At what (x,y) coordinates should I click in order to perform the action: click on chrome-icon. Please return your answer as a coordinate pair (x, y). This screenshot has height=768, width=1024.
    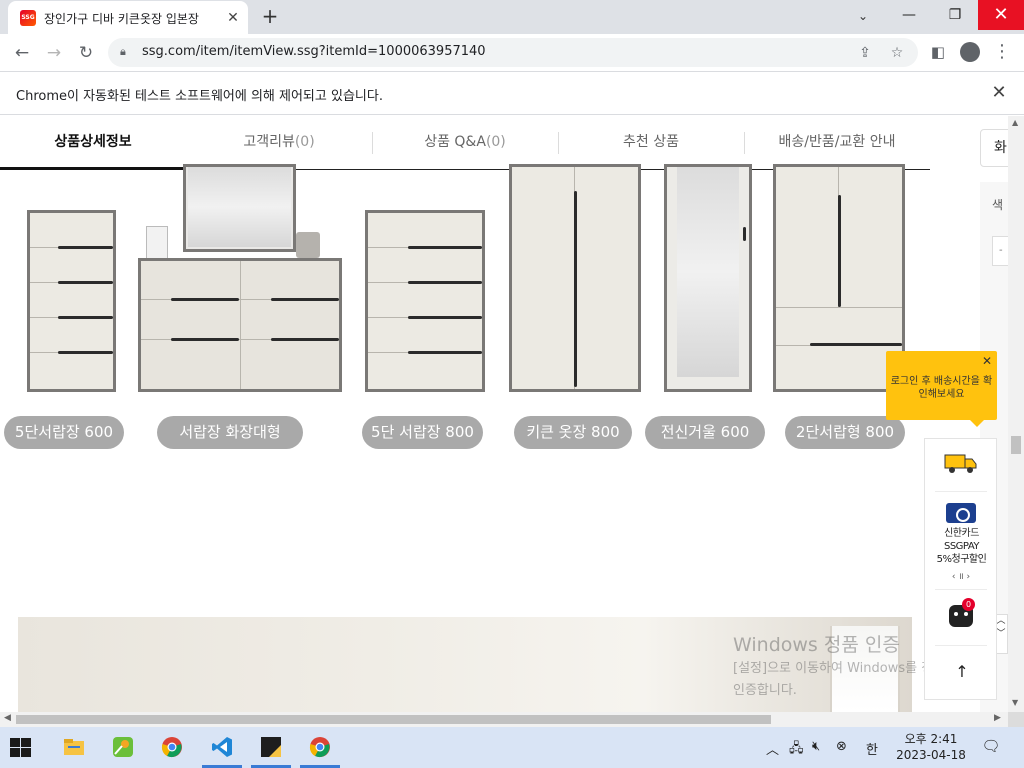
    Looking at the image, I should click on (319, 747).